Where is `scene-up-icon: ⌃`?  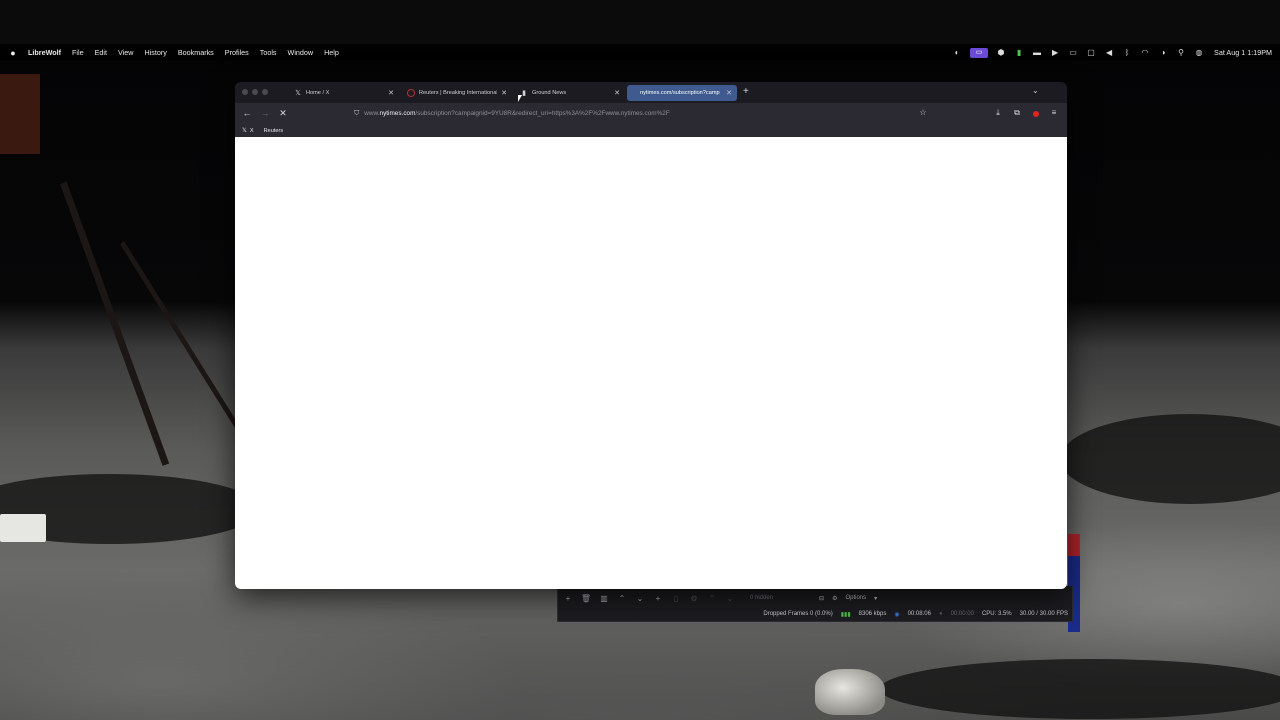 scene-up-icon: ⌃ is located at coordinates (712, 598).